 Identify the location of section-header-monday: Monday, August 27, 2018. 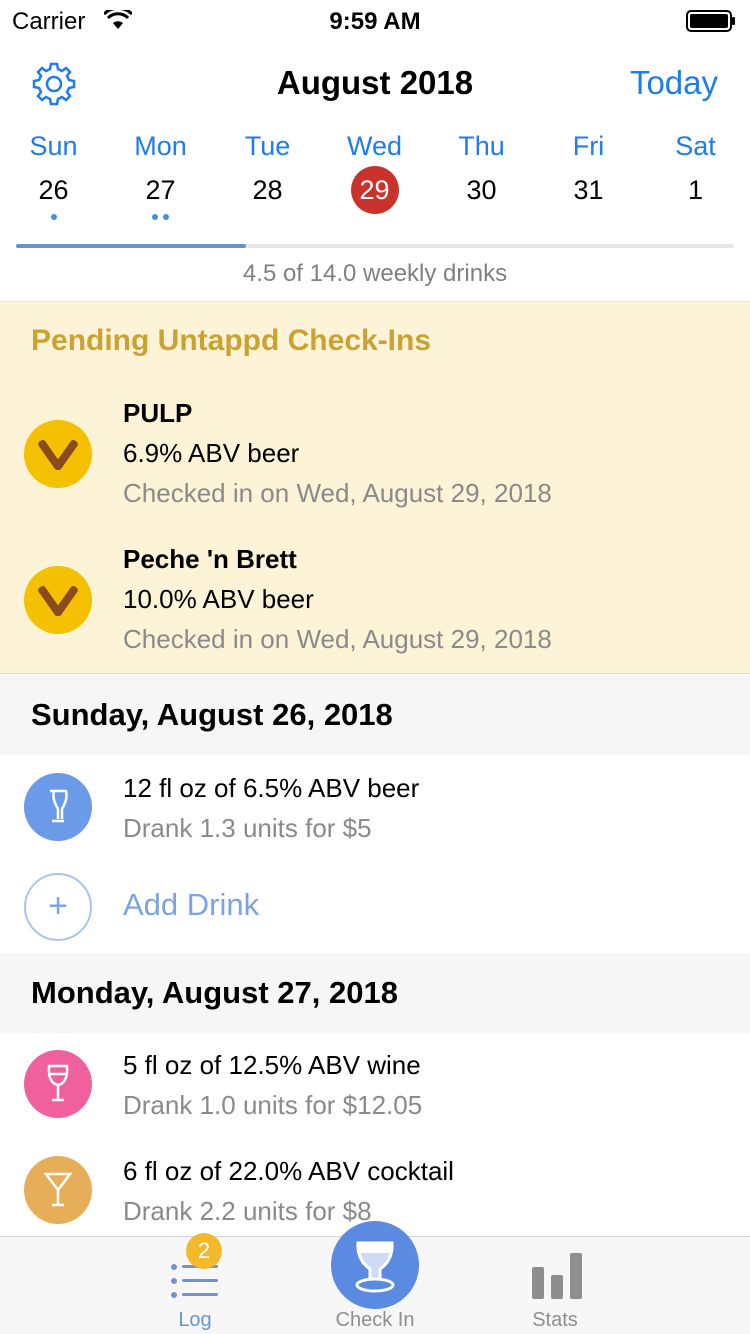
(375, 993).